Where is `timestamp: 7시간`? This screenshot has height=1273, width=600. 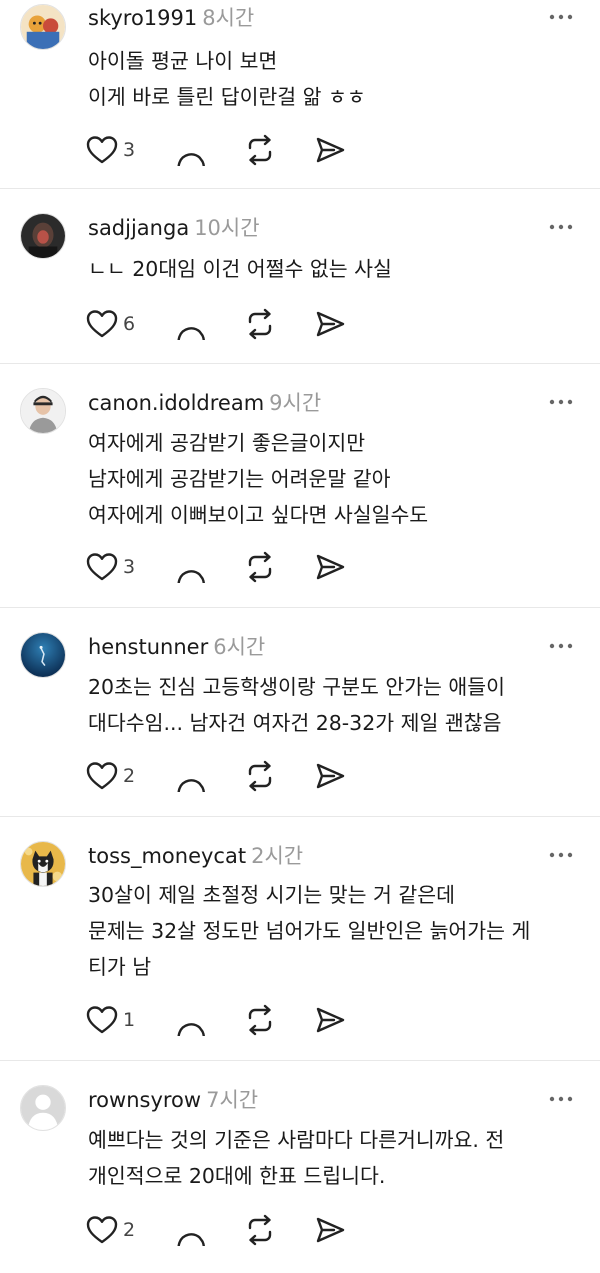 timestamp: 7시간 is located at coordinates (232, 1100).